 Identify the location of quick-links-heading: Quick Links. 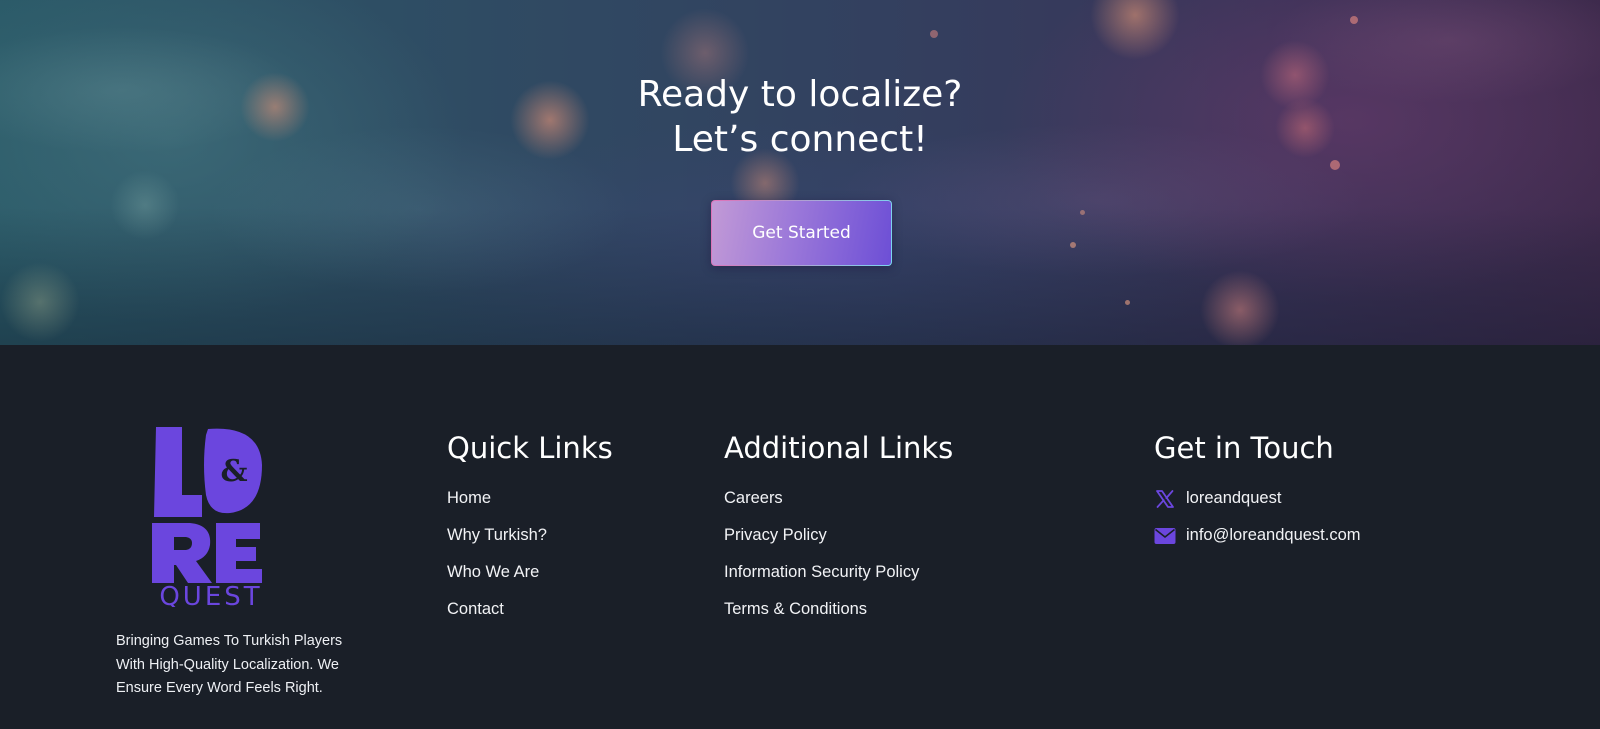
(530, 448).